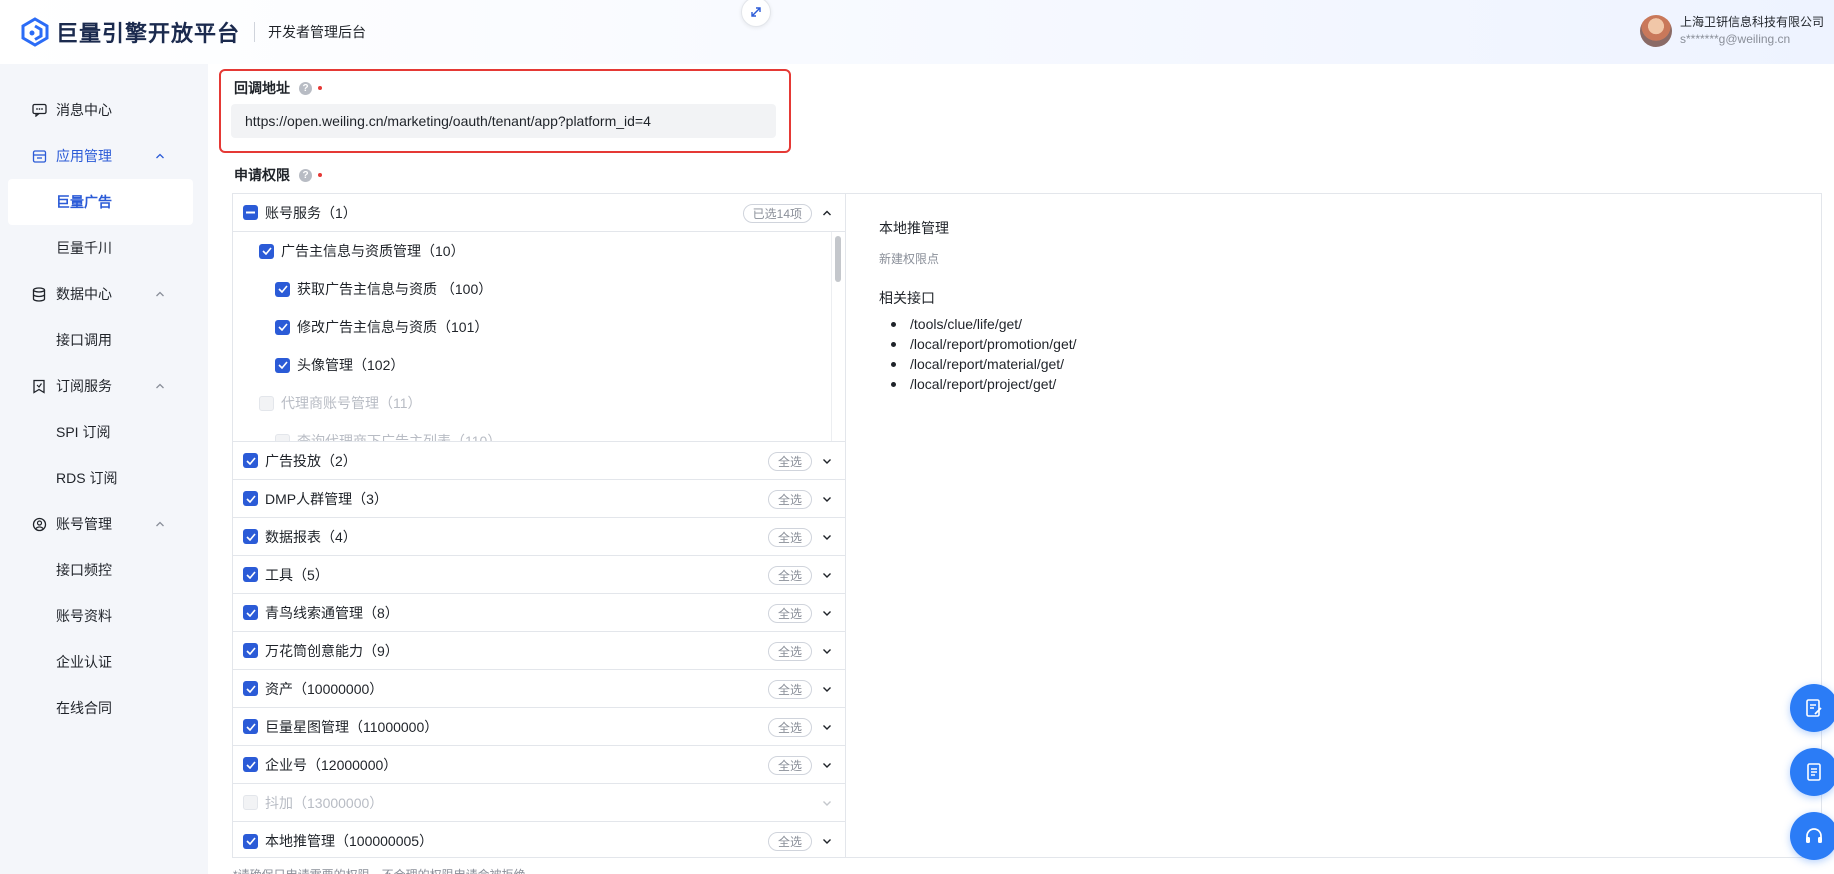  What do you see at coordinates (84, 156) in the screenshot?
I see `sidebar-label: 应用管理` at bounding box center [84, 156].